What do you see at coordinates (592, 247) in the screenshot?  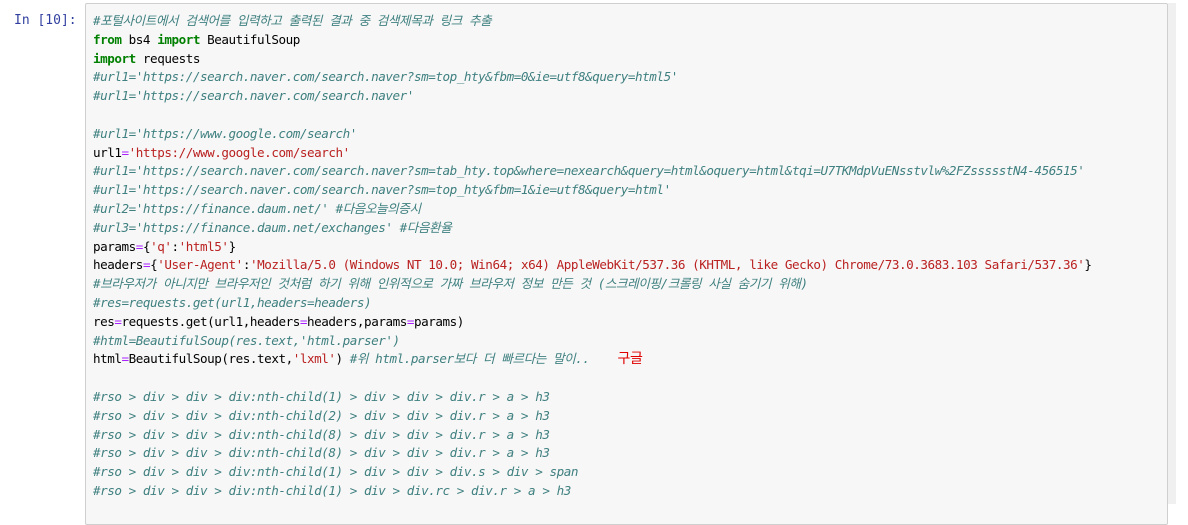 I see `code-line: params={'q':'html5'}` at bounding box center [592, 247].